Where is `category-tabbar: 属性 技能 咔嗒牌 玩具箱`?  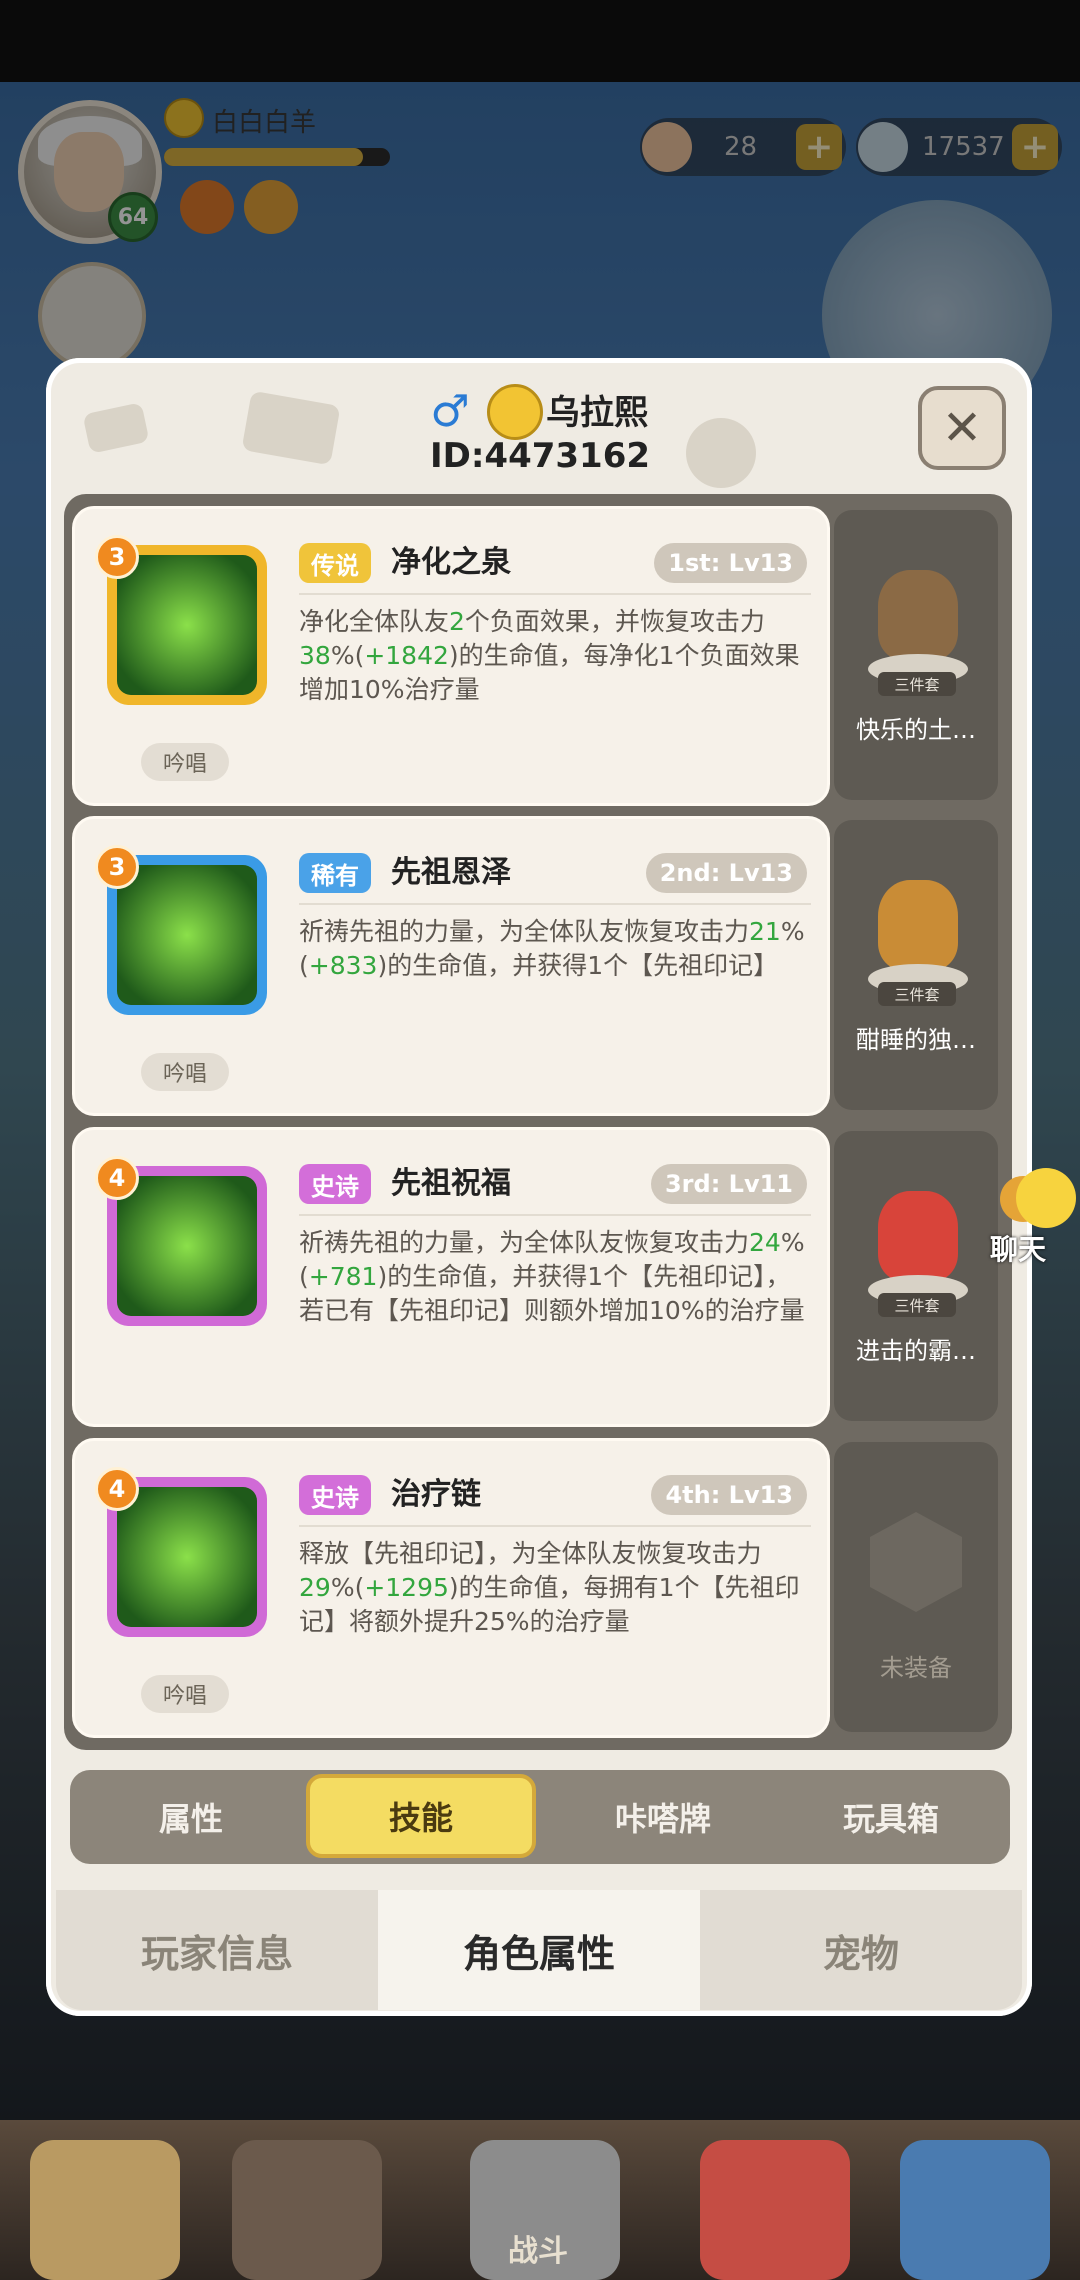 category-tabbar: 属性 技能 咔嗒牌 玩具箱 is located at coordinates (540, 1817).